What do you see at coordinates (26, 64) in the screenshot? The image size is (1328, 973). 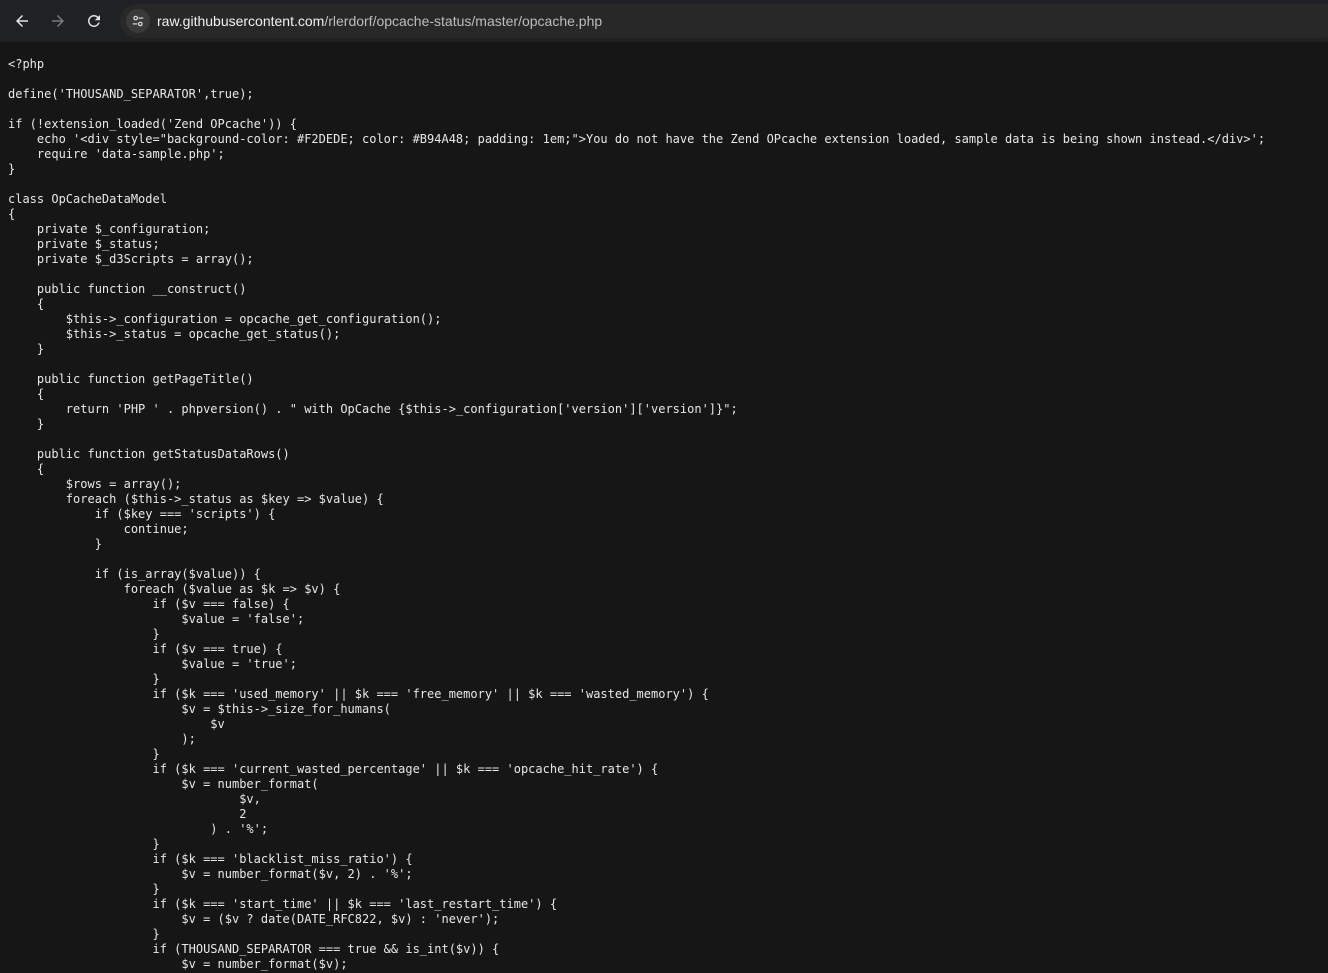 I see `code-line: <?php` at bounding box center [26, 64].